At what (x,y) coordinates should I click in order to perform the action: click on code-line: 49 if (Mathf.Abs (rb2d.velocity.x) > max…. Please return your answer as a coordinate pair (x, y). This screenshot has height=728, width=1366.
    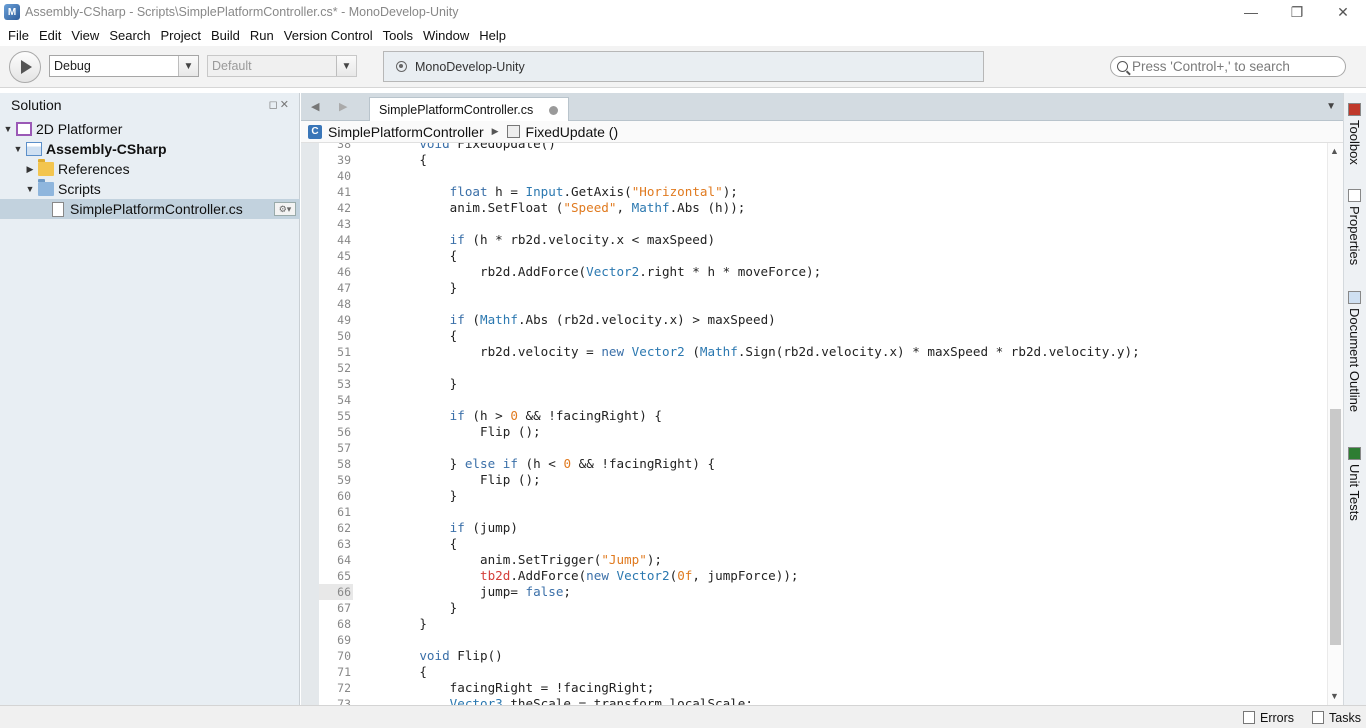
    Looking at the image, I should click on (814, 320).